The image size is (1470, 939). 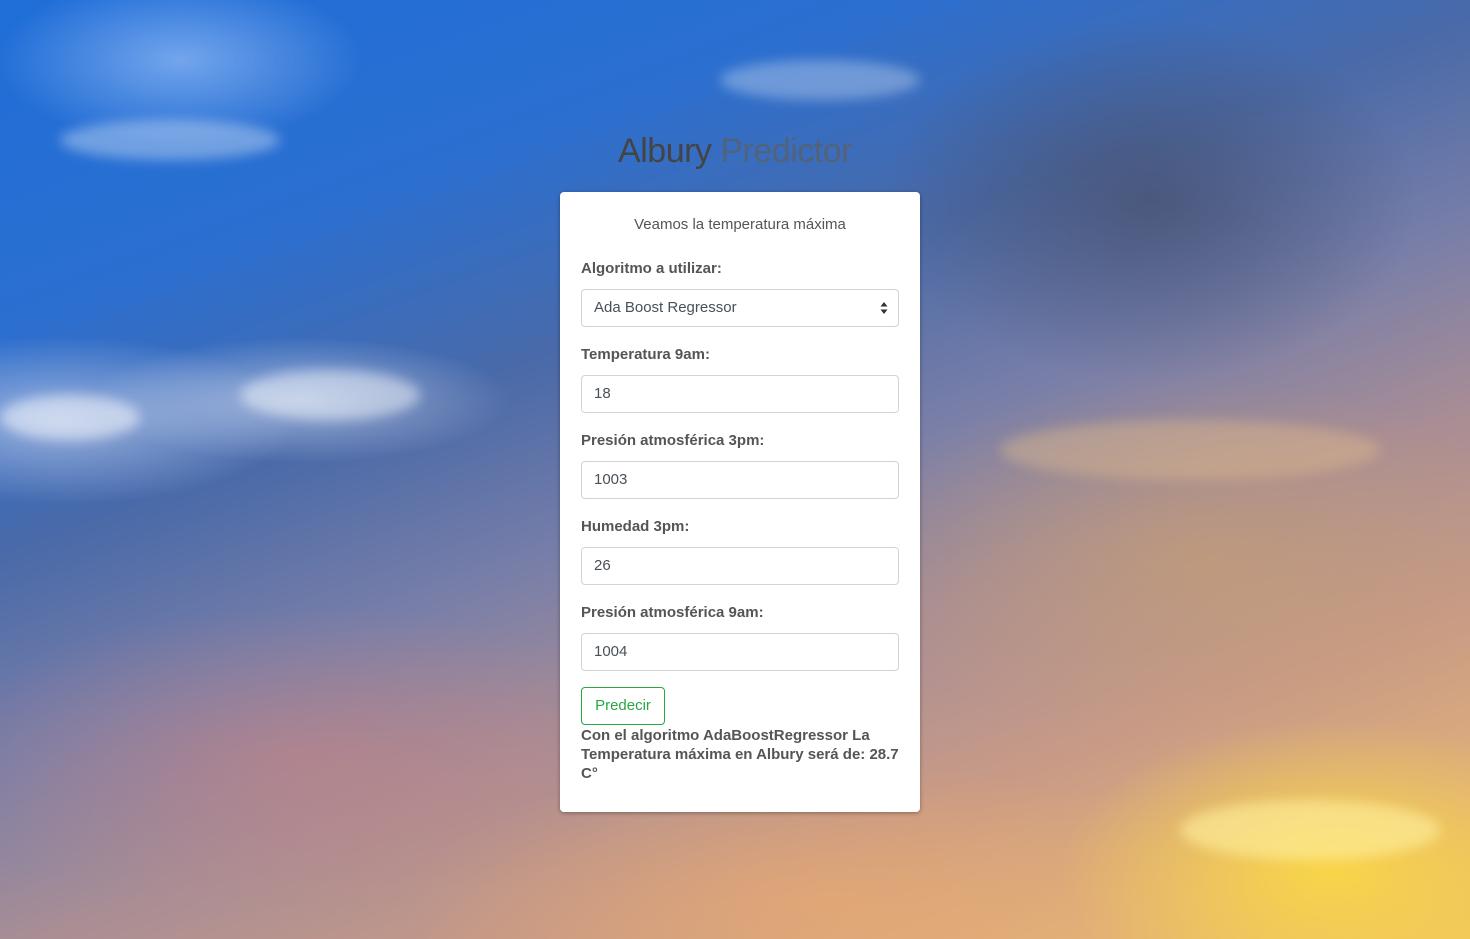 What do you see at coordinates (672, 612) in the screenshot?
I see `pressure9am-label: Presión atmosférica 9am:` at bounding box center [672, 612].